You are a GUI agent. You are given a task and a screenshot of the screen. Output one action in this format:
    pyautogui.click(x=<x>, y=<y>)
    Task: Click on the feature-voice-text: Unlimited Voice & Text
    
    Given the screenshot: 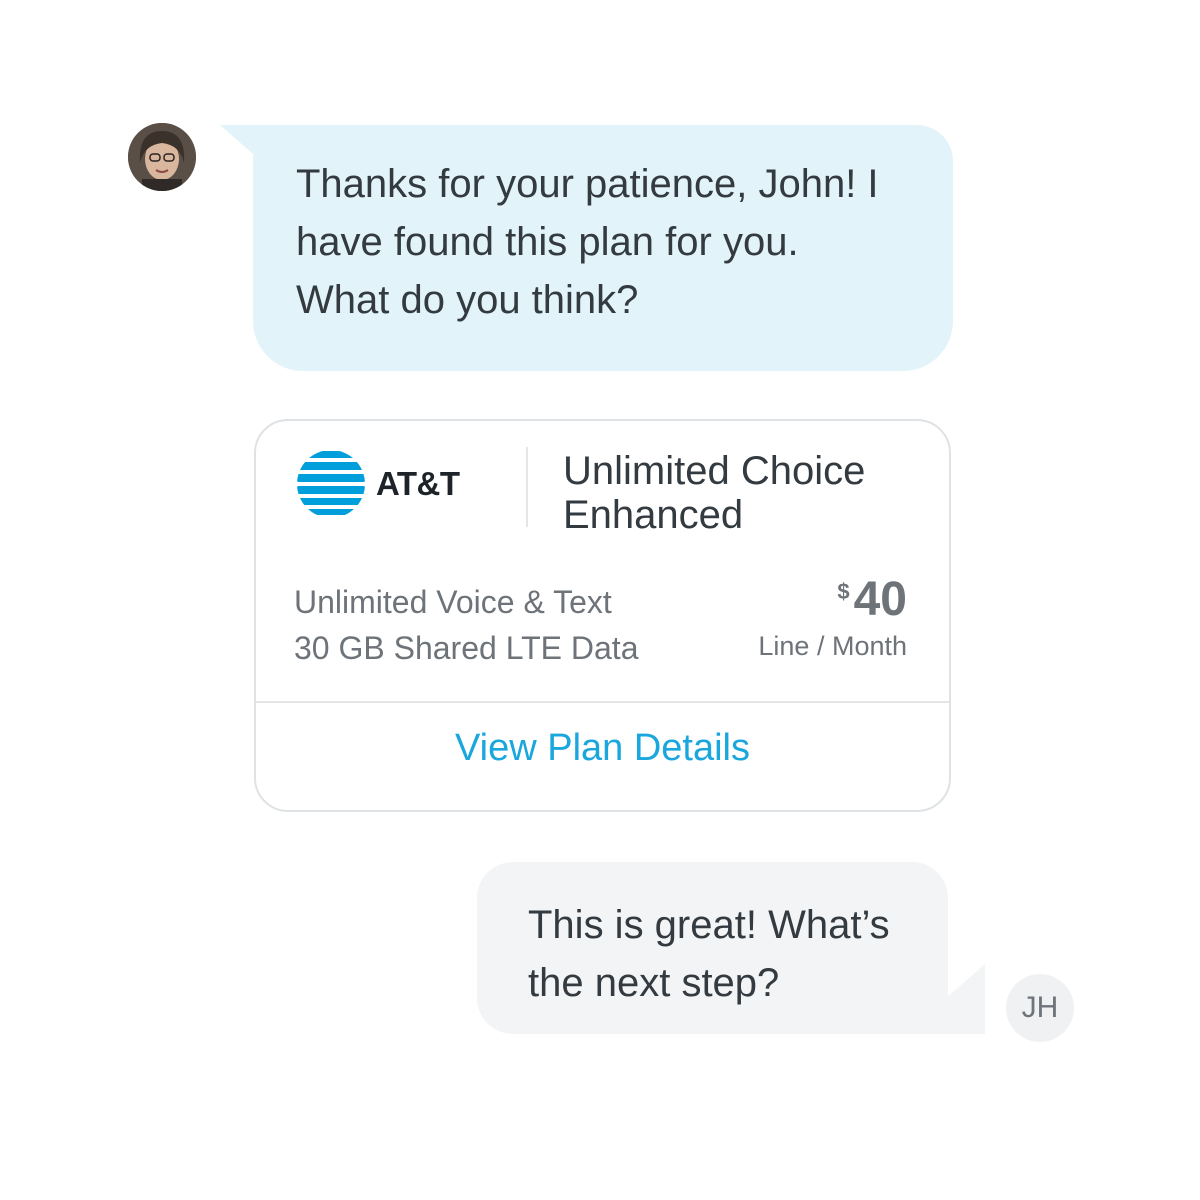 What is the action you would take?
    pyautogui.click(x=453, y=602)
    